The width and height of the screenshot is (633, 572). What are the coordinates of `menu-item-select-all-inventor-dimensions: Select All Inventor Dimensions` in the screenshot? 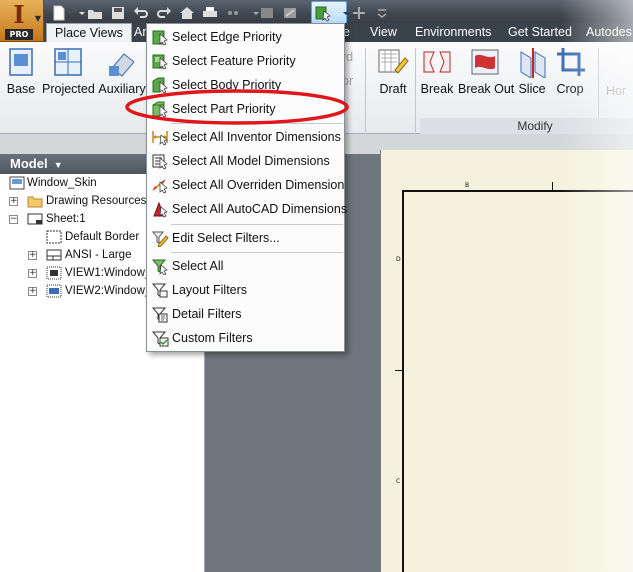 It's located at (246, 137).